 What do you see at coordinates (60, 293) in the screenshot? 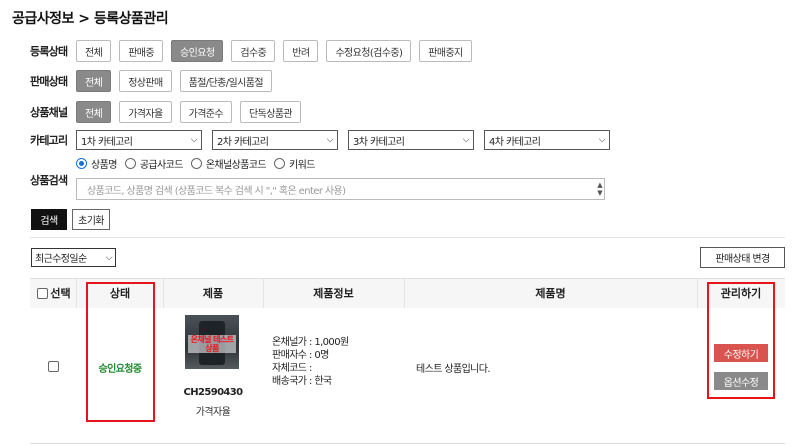
I see `header-select-label: 선택` at bounding box center [60, 293].